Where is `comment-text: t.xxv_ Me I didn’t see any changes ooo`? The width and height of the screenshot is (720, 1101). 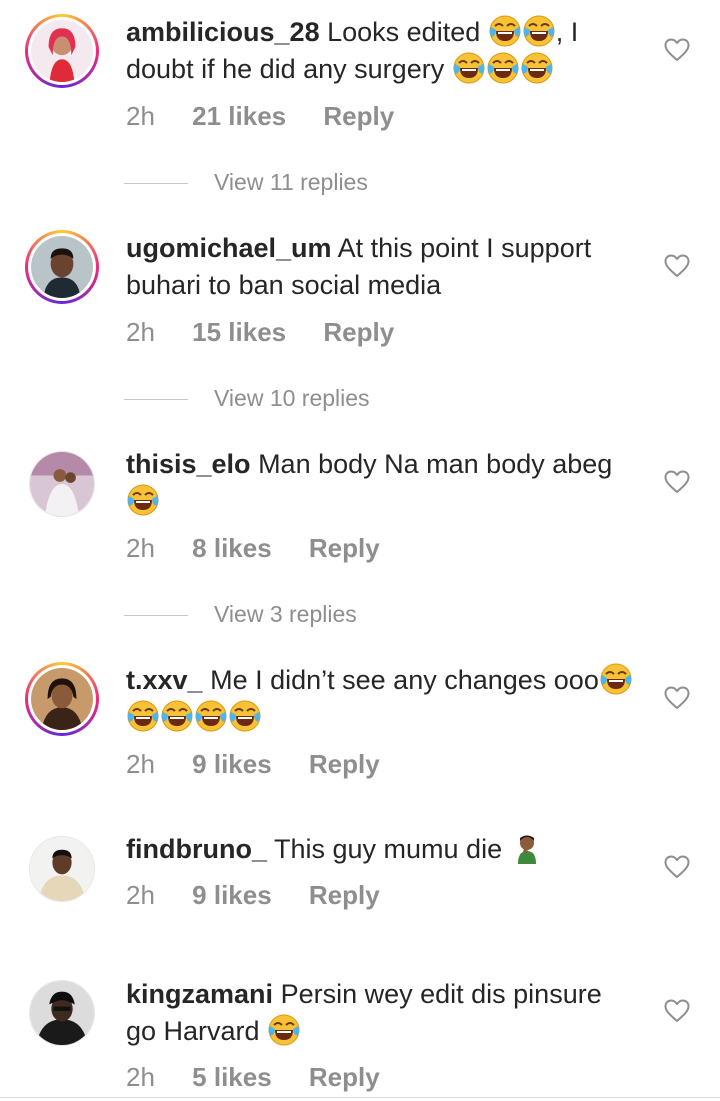 comment-text: t.xxv_ Me I didn’t see any changes ooo is located at coordinates (381, 699).